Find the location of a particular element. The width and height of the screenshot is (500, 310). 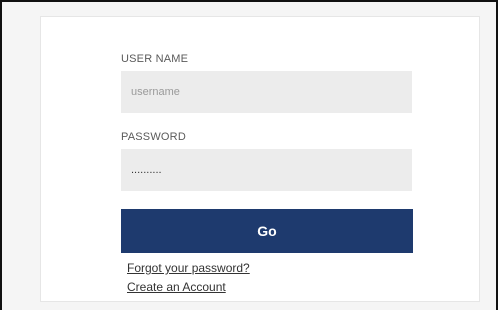

forgot-password-link: Forgot your password? is located at coordinates (188, 268).